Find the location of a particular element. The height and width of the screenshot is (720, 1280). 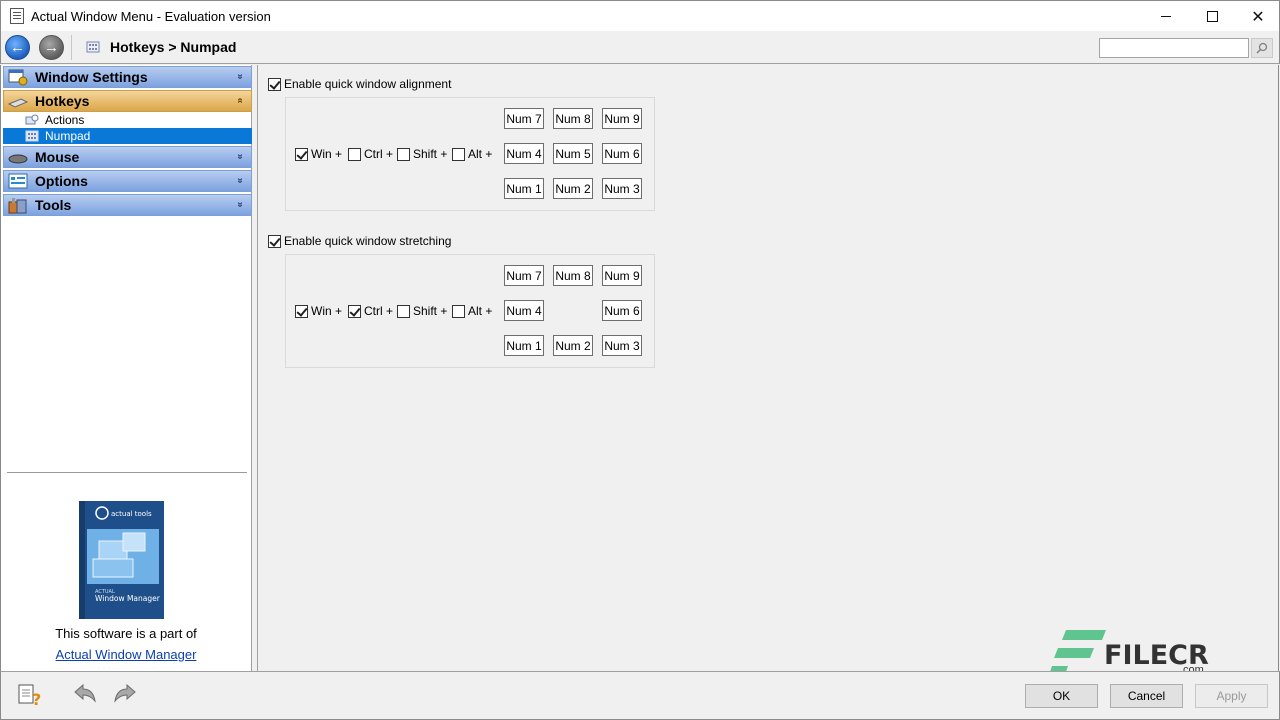

part-of-text: This software is a part of is located at coordinates (126, 633).